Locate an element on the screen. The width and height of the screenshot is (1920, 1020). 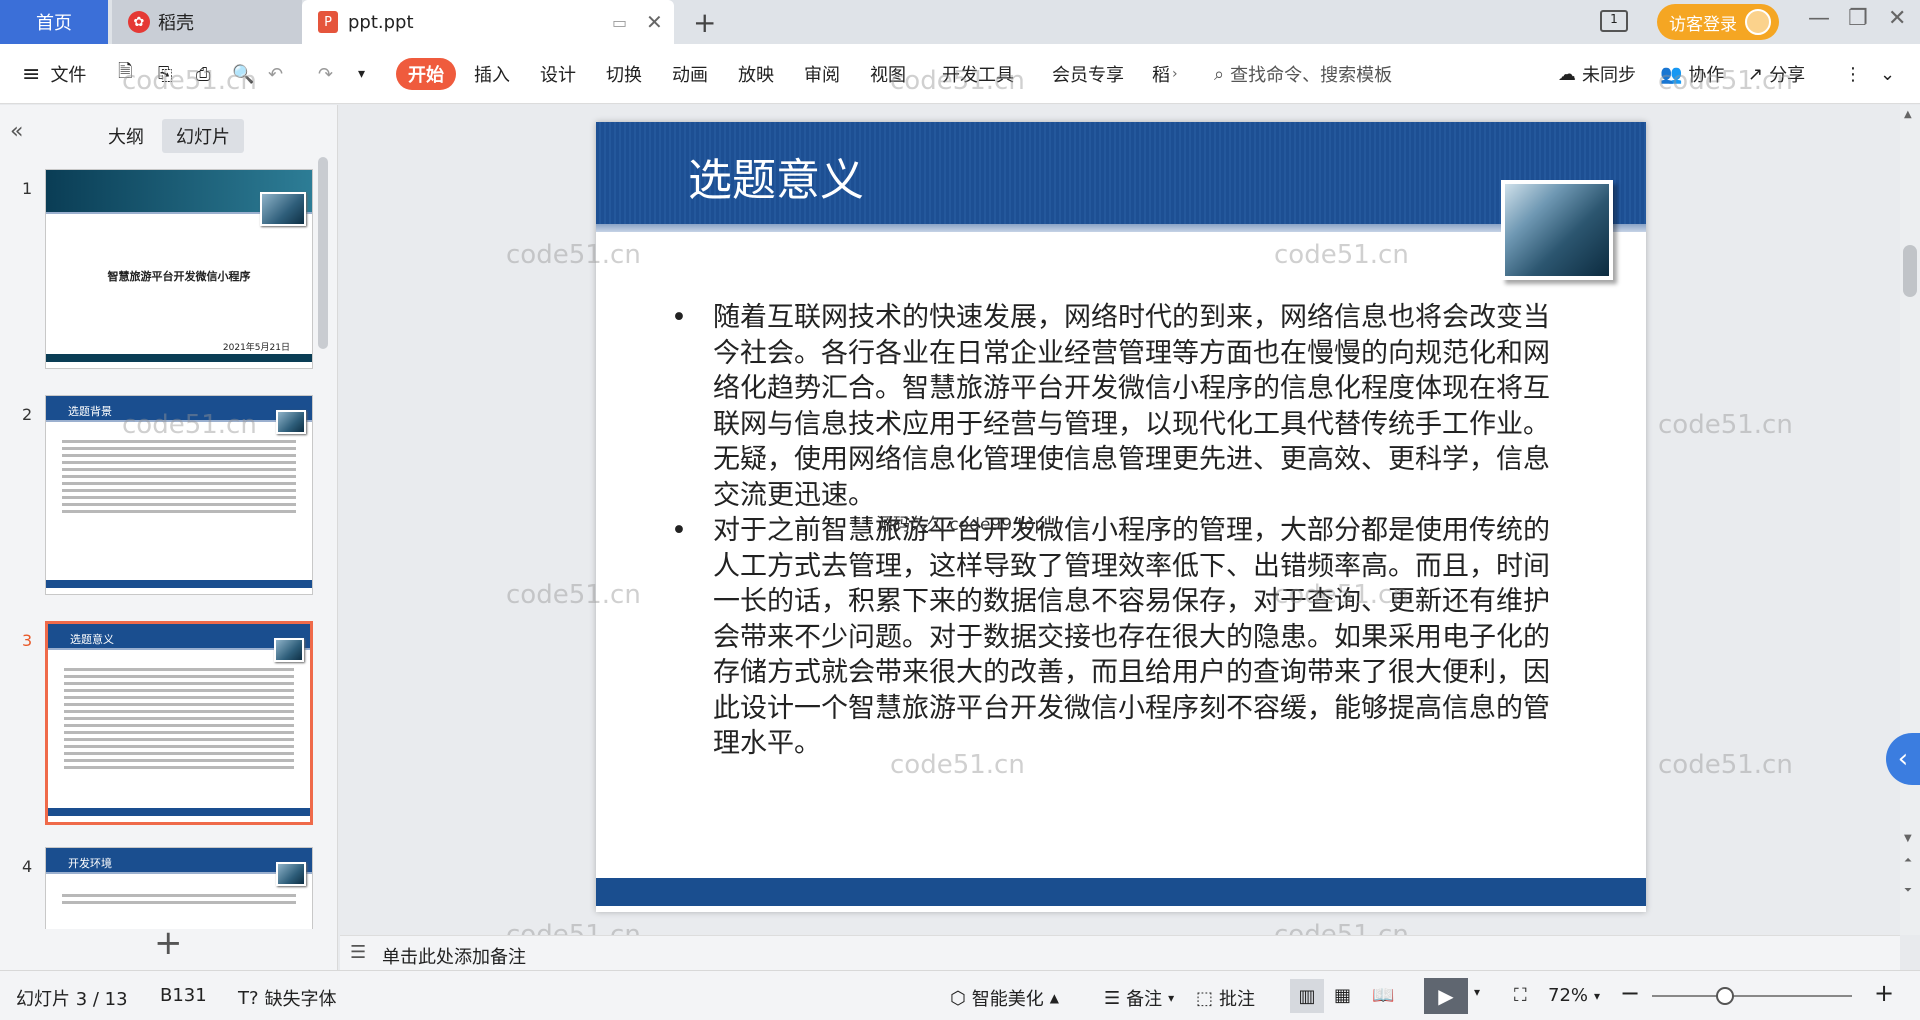
zoom-slider is located at coordinates (1752, 996).